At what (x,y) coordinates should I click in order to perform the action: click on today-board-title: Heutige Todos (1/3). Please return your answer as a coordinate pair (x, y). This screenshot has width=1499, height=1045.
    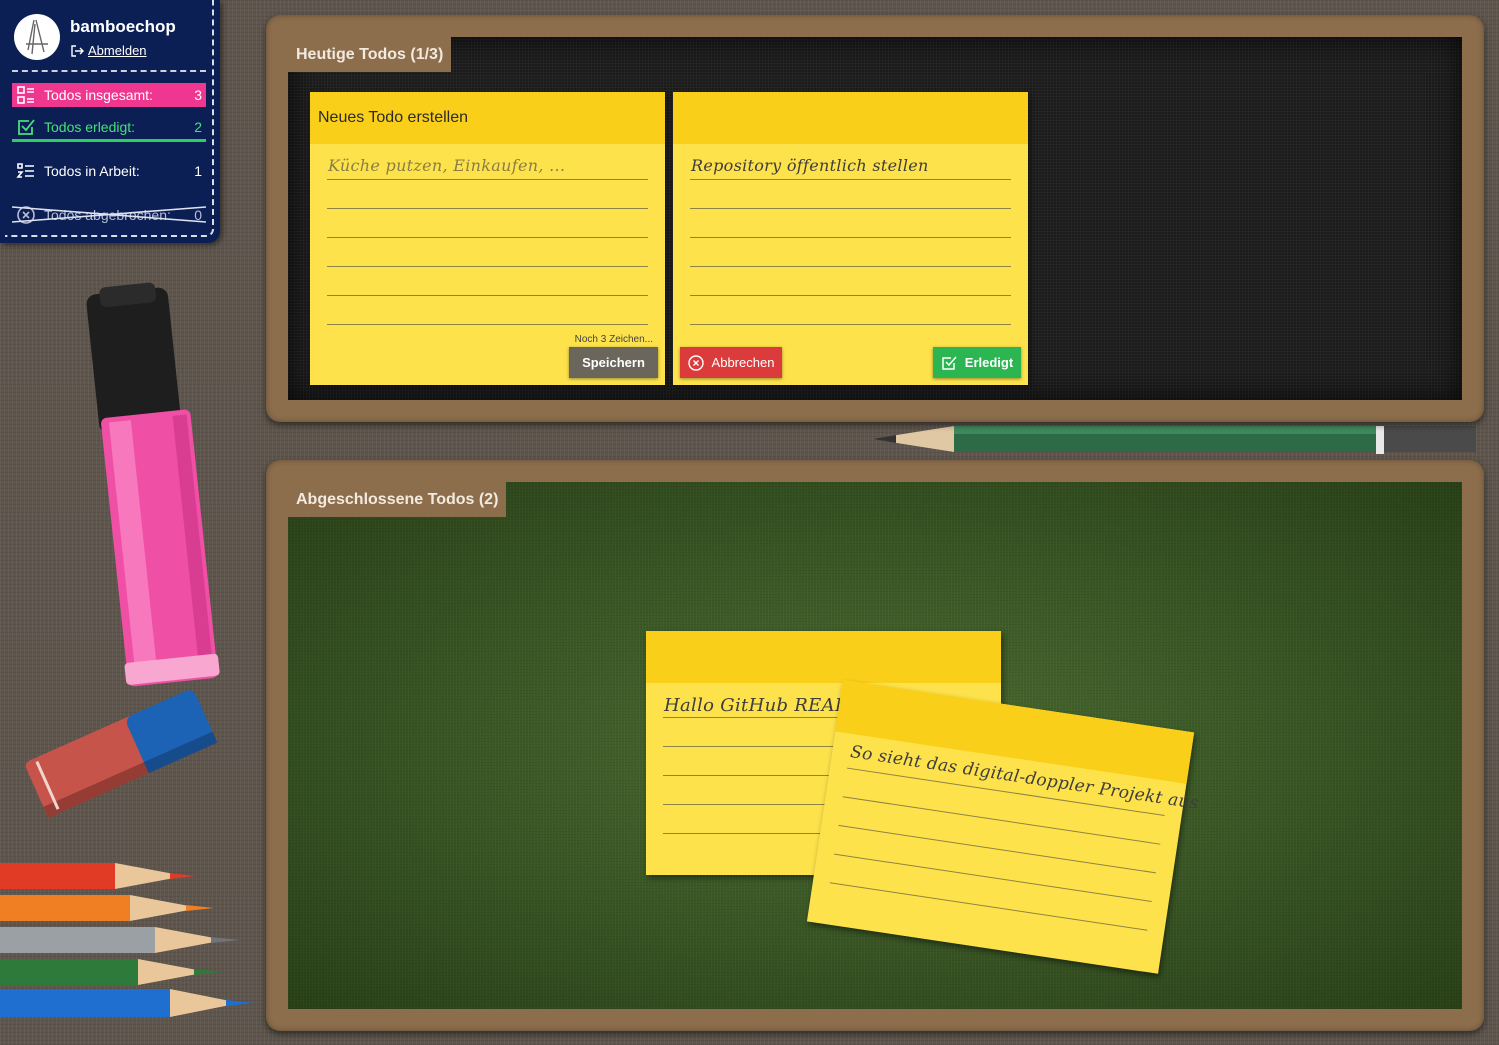
    Looking at the image, I should click on (370, 54).